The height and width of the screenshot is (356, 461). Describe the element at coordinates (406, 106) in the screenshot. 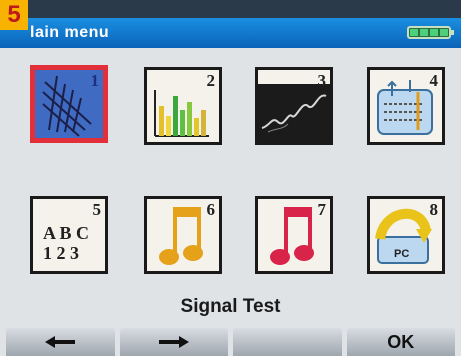

I see `menu-tile-4: 4` at that location.